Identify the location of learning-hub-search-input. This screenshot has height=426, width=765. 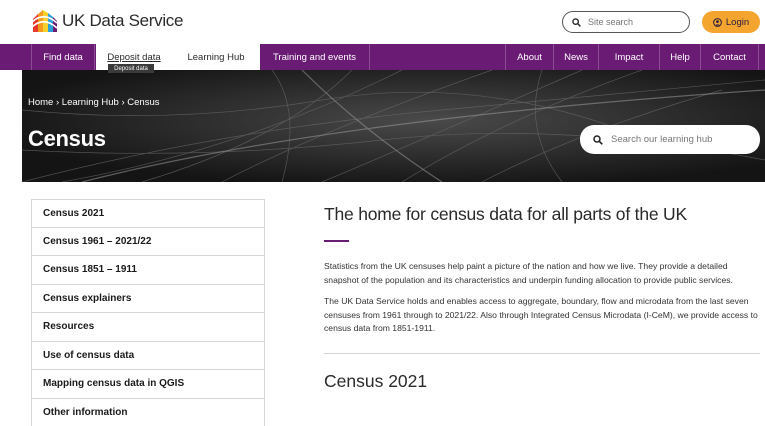
(681, 139).